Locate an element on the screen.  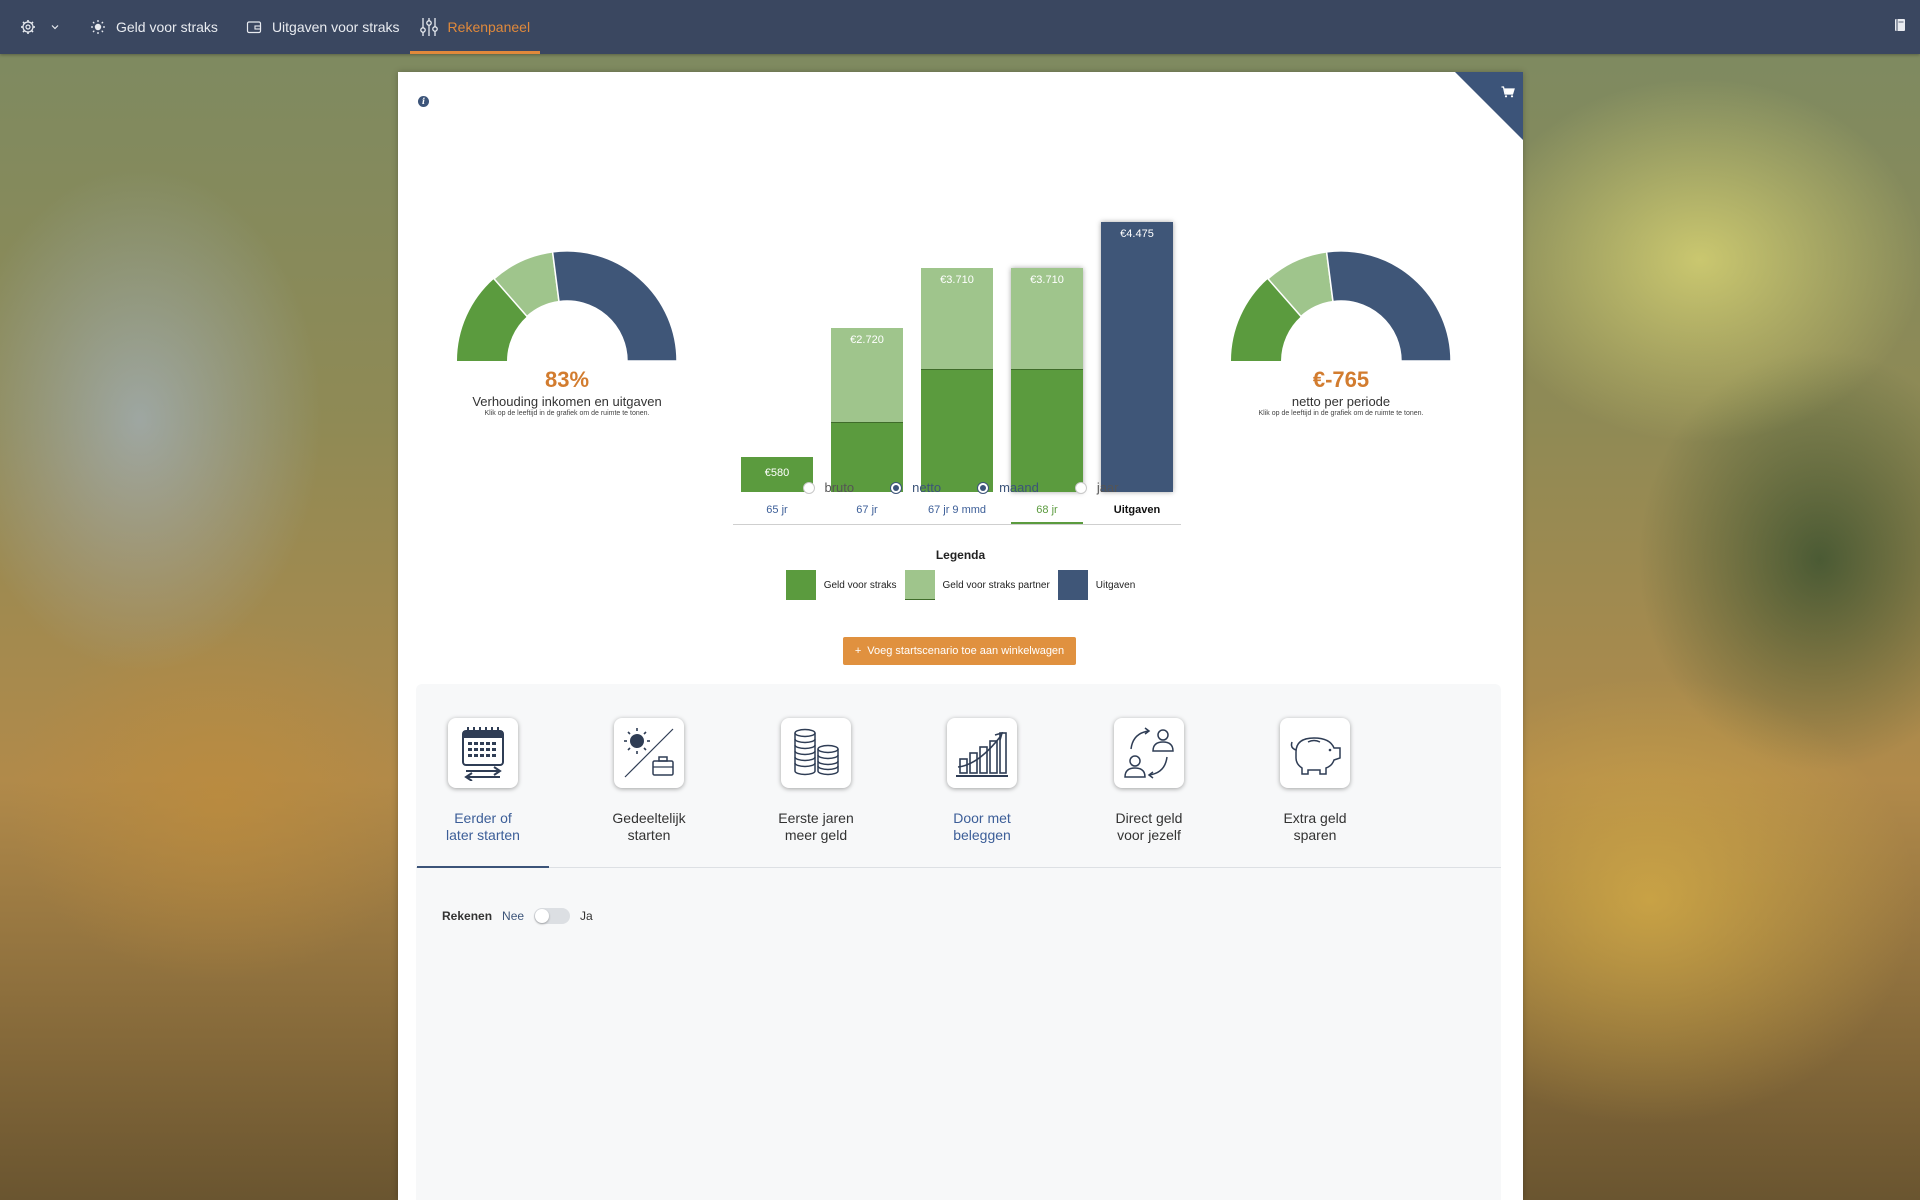
x-axis-line is located at coordinates (957, 524).